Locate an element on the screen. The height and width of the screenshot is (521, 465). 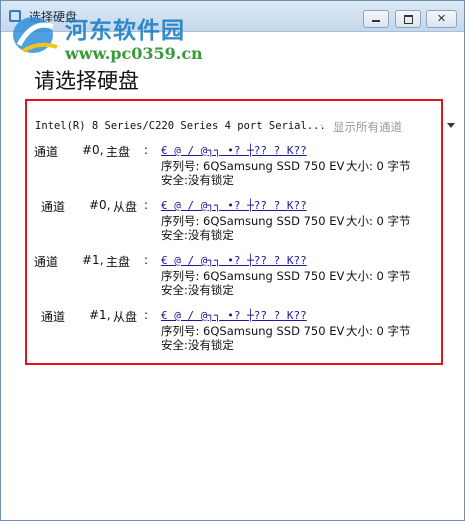
watermark-name: 河东软件园 is located at coordinates (125, 30).